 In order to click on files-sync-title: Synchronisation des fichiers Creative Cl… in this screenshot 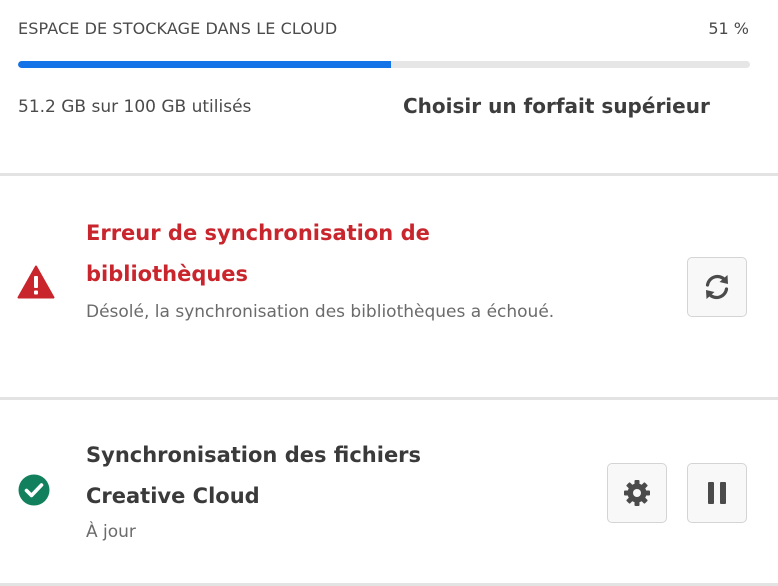, I will do `click(254, 475)`.